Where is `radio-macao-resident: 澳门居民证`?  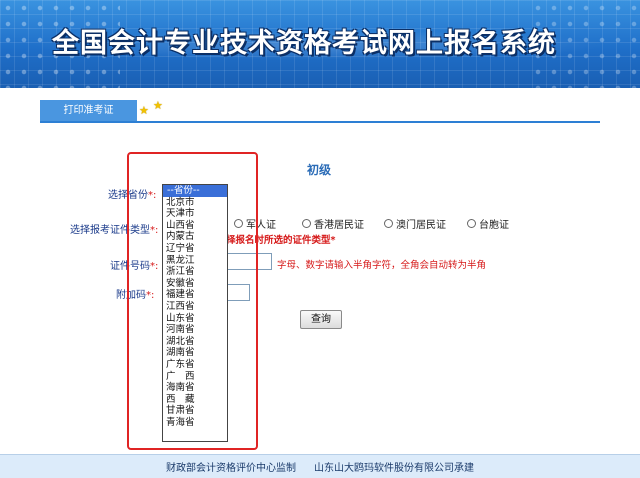
radio-macao-resident: 澳门居民证 is located at coordinates (415, 223).